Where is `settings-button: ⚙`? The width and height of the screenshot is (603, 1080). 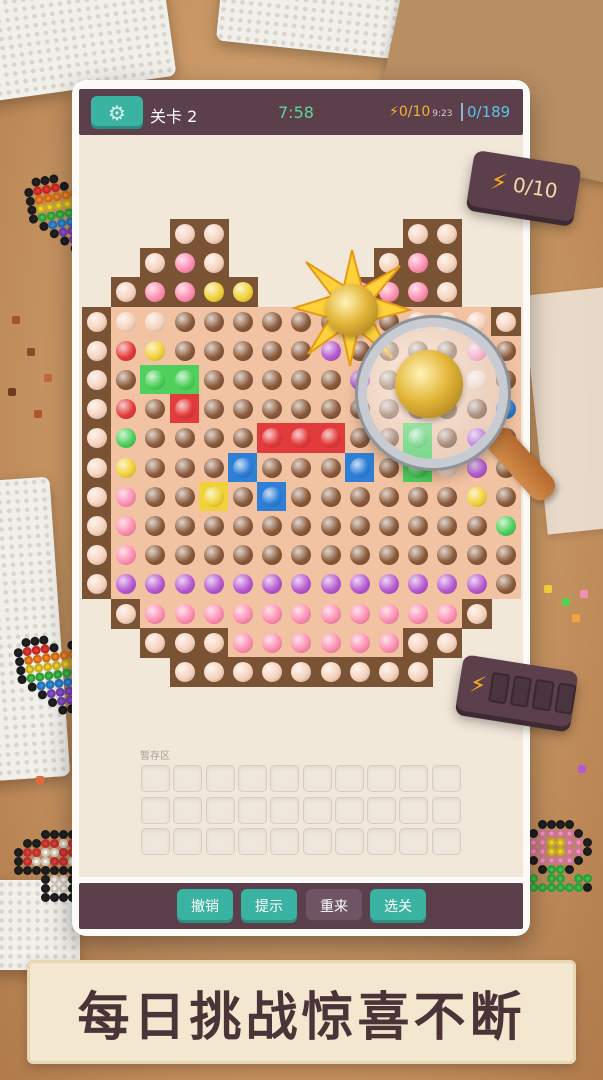
settings-button: ⚙ is located at coordinates (117, 112).